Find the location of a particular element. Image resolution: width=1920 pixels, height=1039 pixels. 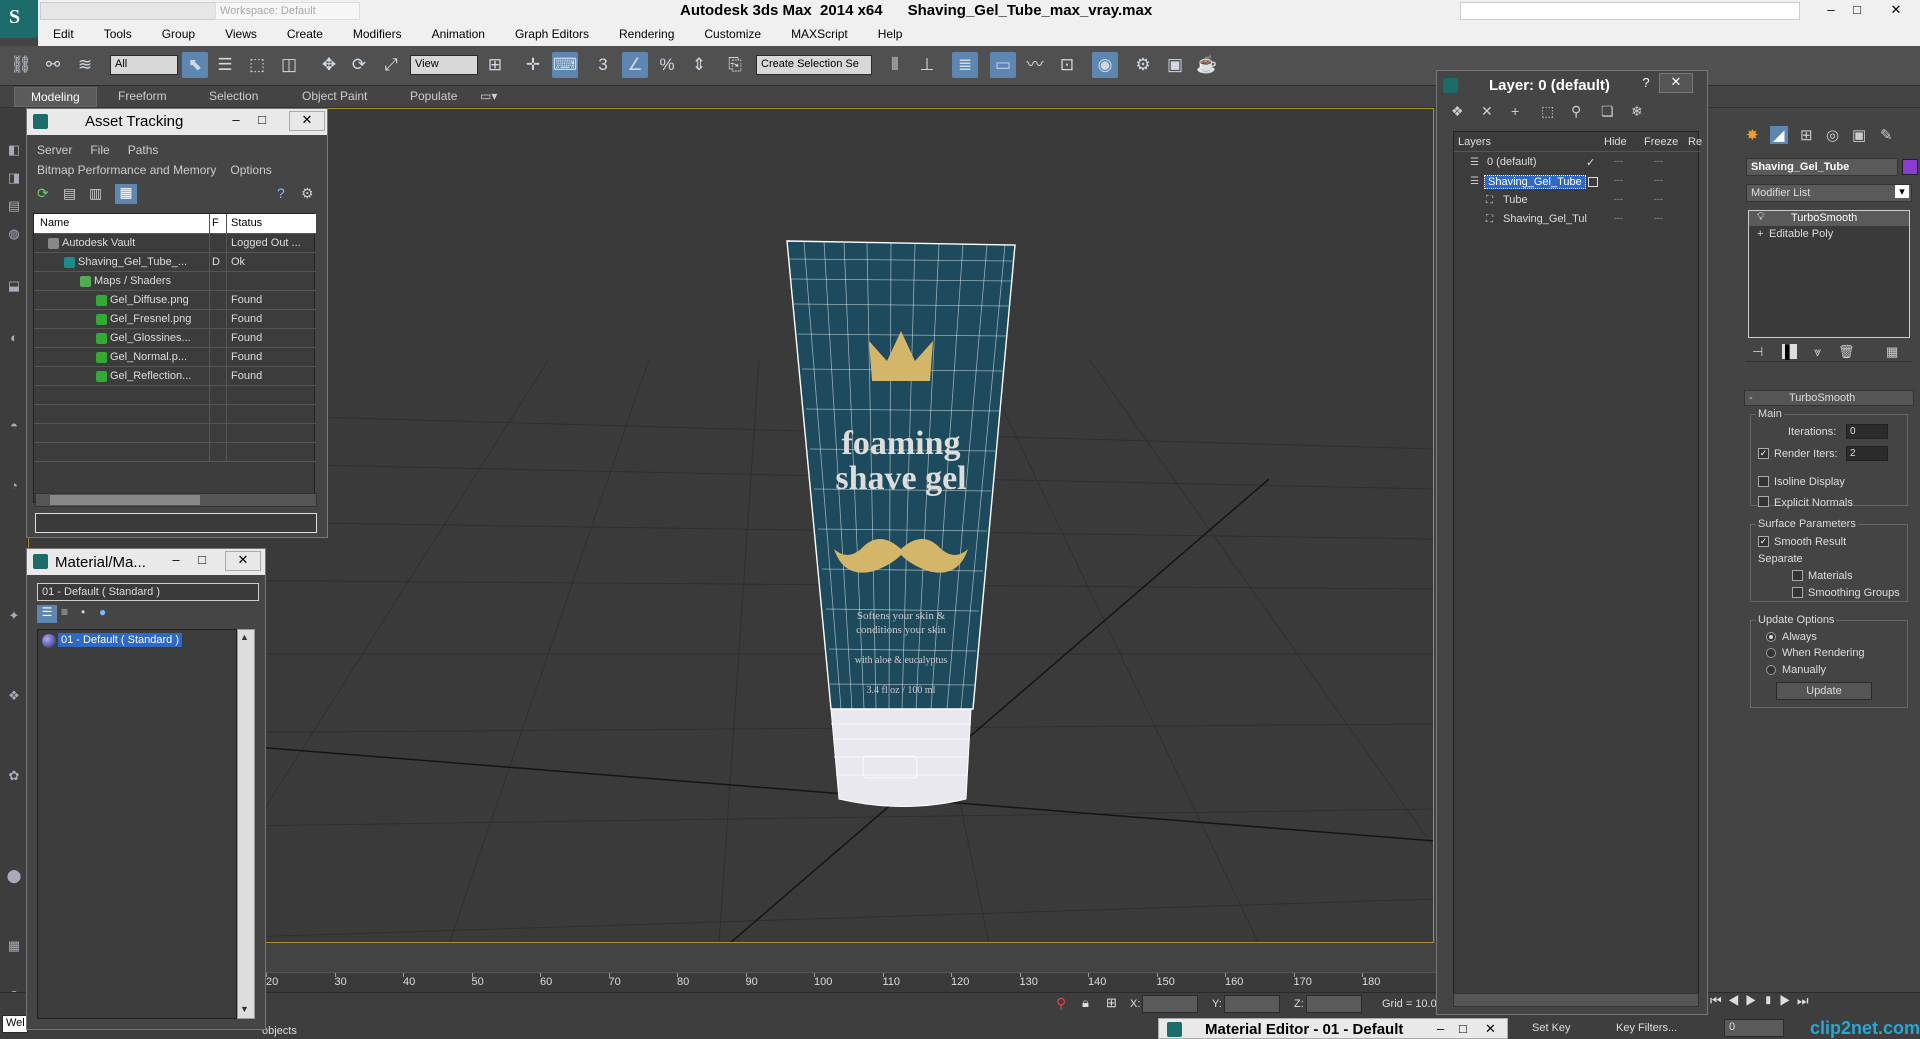

layer-titlebar: Layer: 0 (default) ? ✕ is located at coordinates (1572, 85).